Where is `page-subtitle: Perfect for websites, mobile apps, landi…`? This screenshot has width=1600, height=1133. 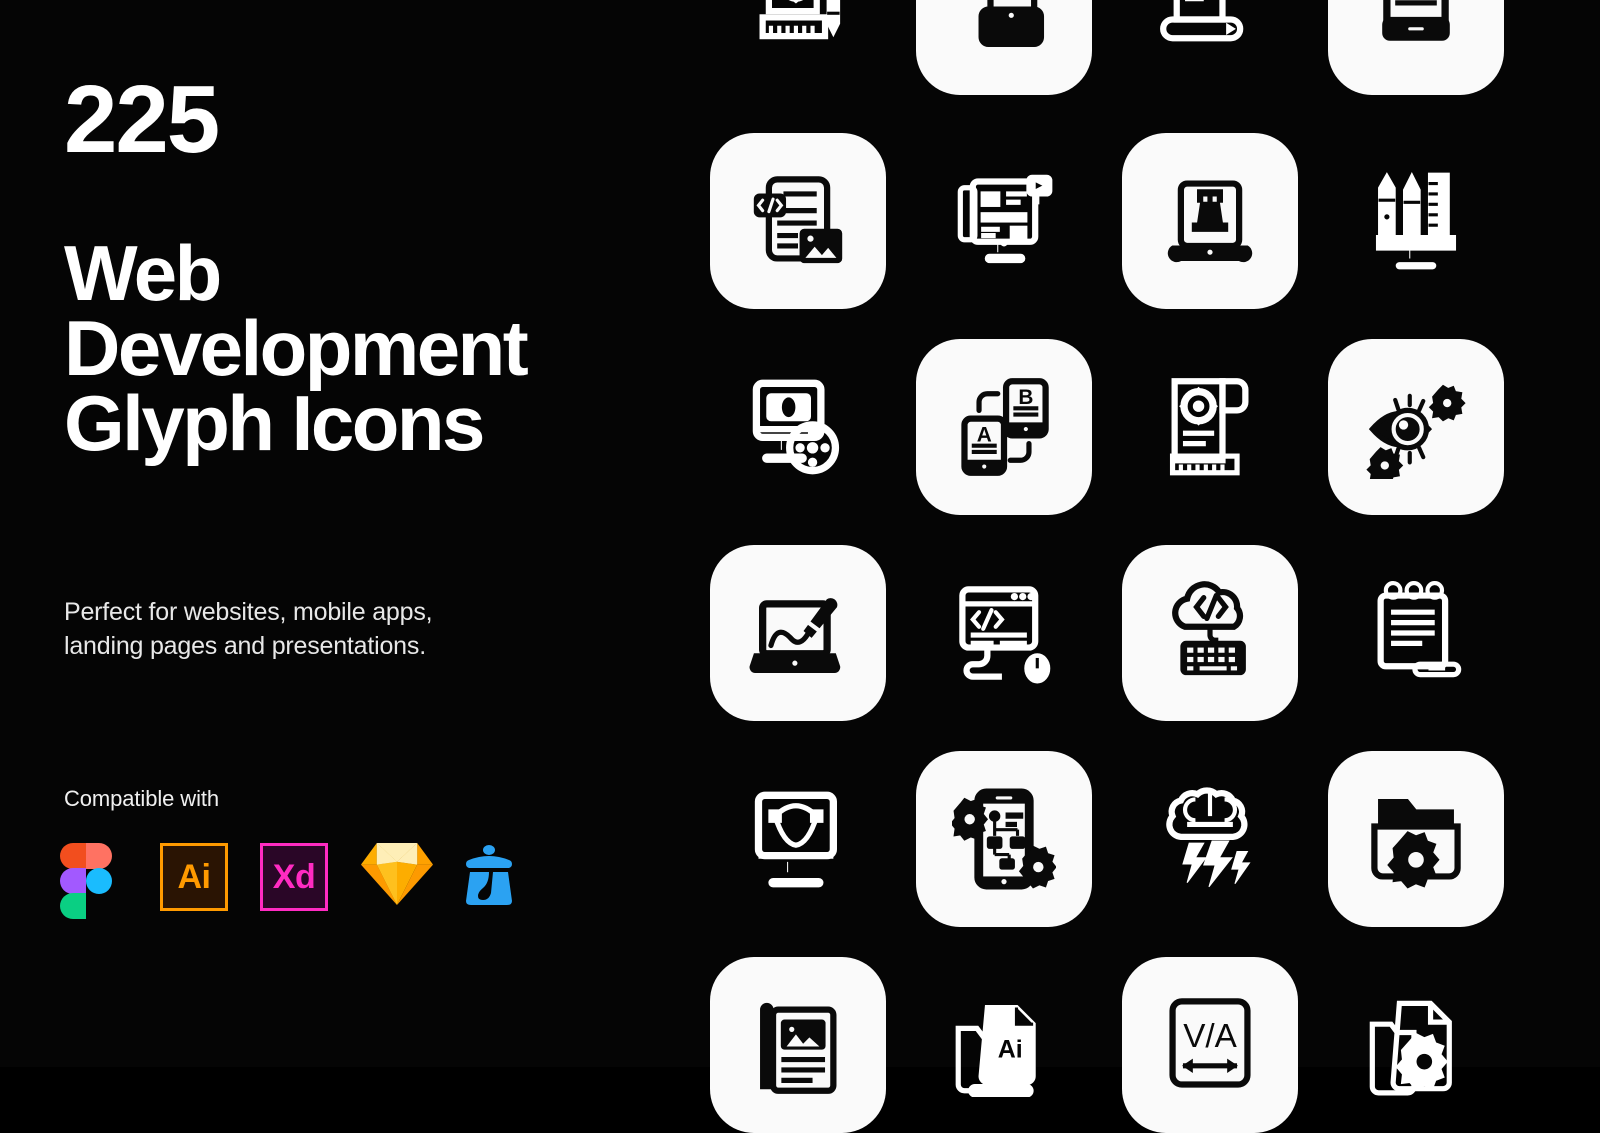
page-subtitle: Perfect for websites, mobile apps, landi… is located at coordinates (334, 630).